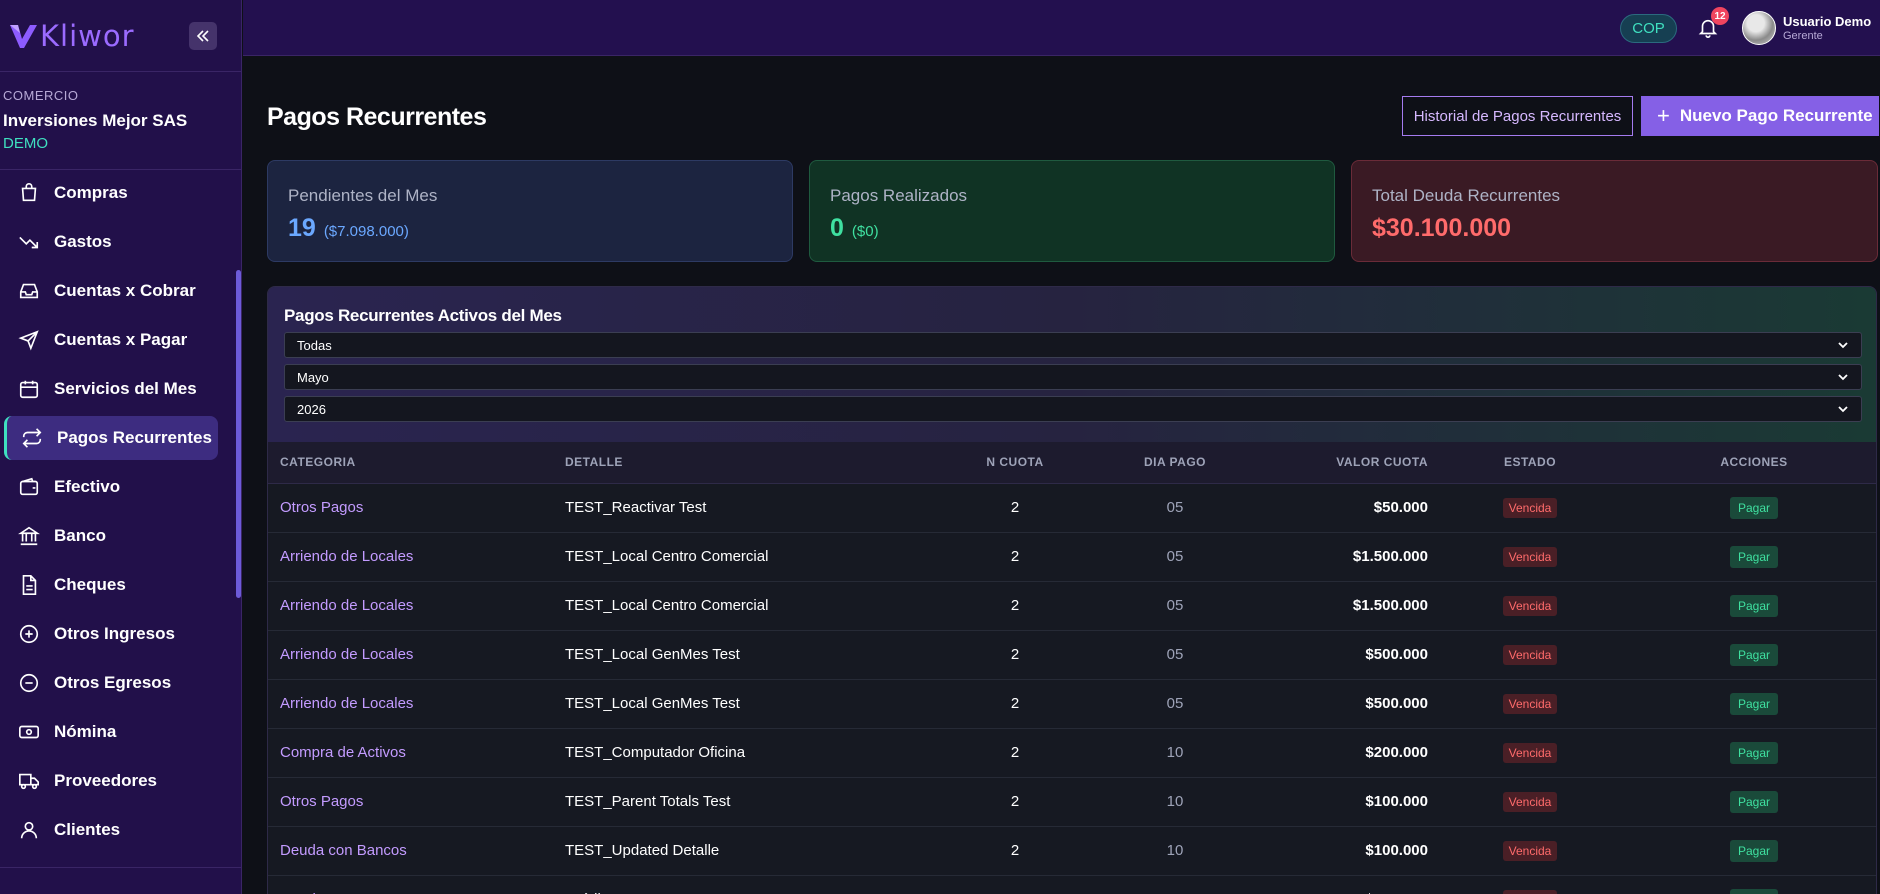 The image size is (1880, 894). What do you see at coordinates (25, 143) in the screenshot?
I see `store-plan: DEMO` at bounding box center [25, 143].